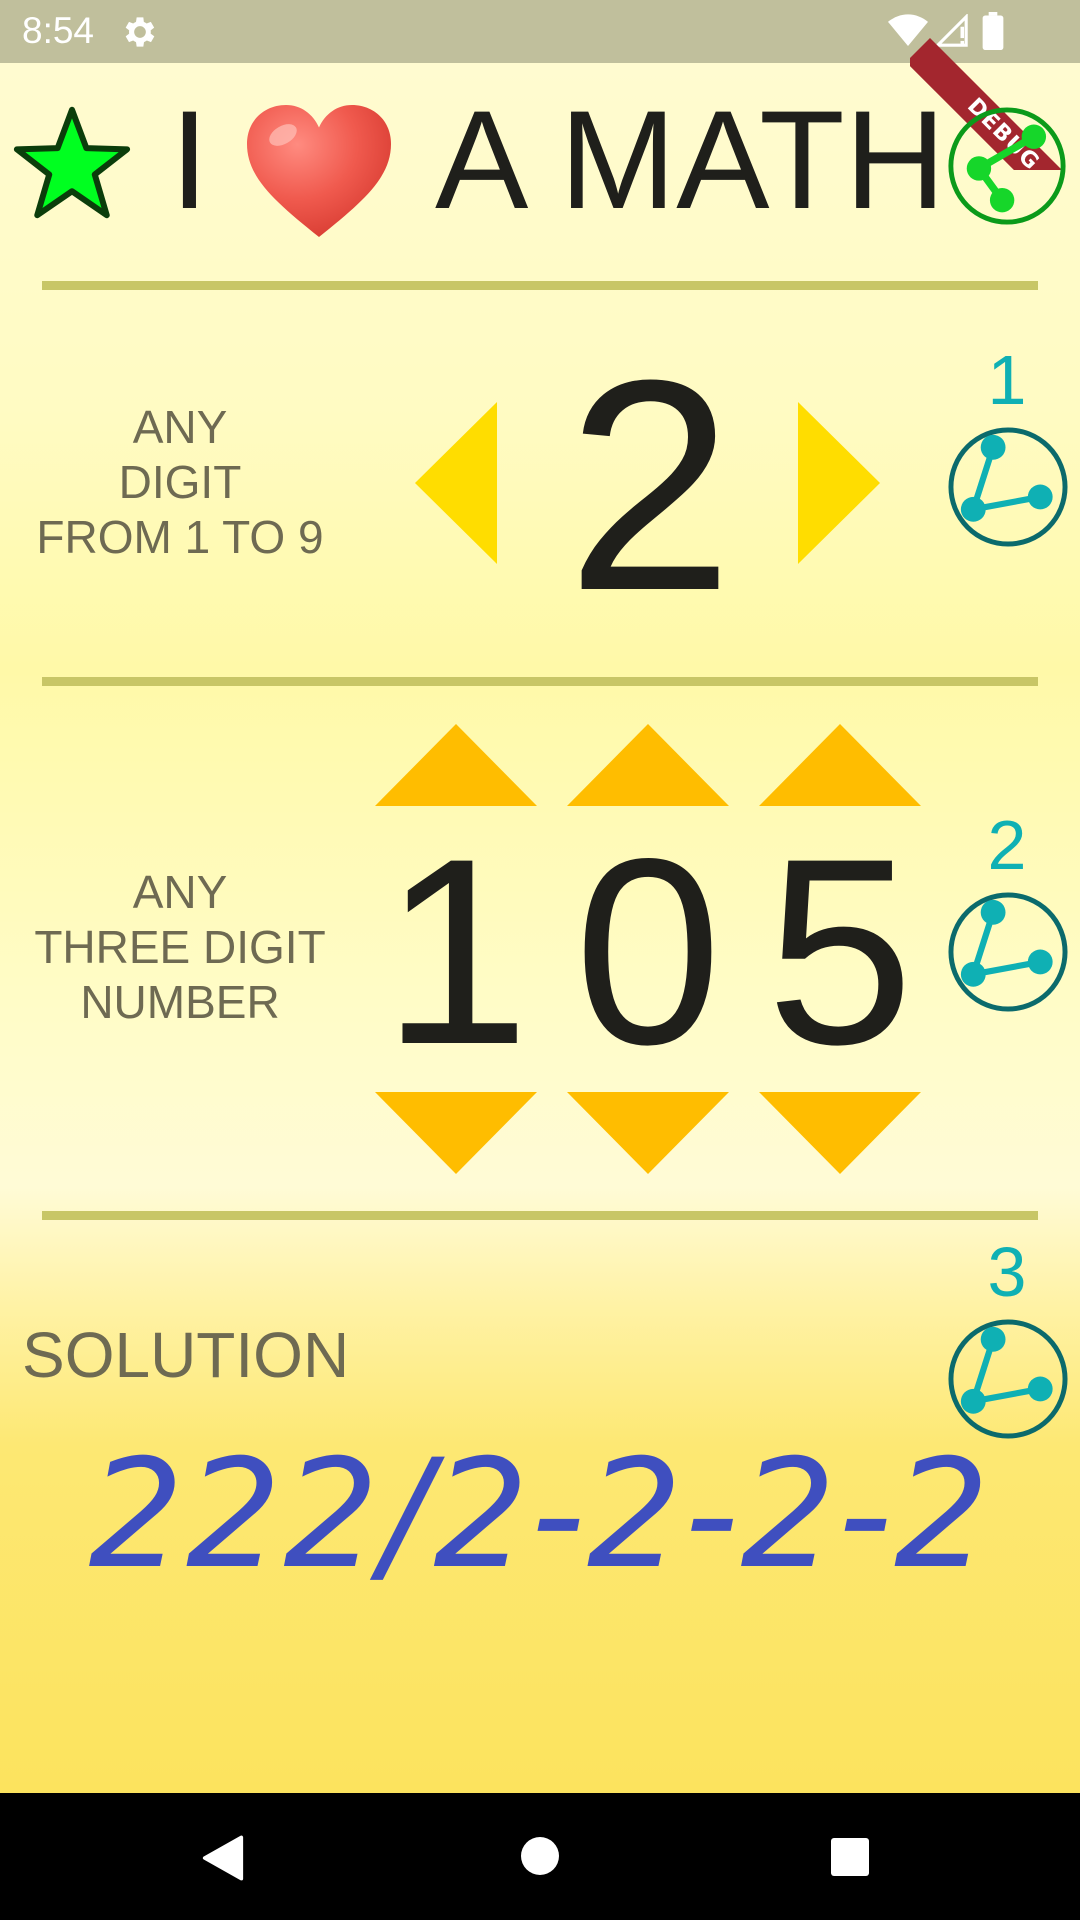 This screenshot has height=1920, width=1080. Describe the element at coordinates (456, 765) in the screenshot. I see `hundreds-increment-arrow` at that location.